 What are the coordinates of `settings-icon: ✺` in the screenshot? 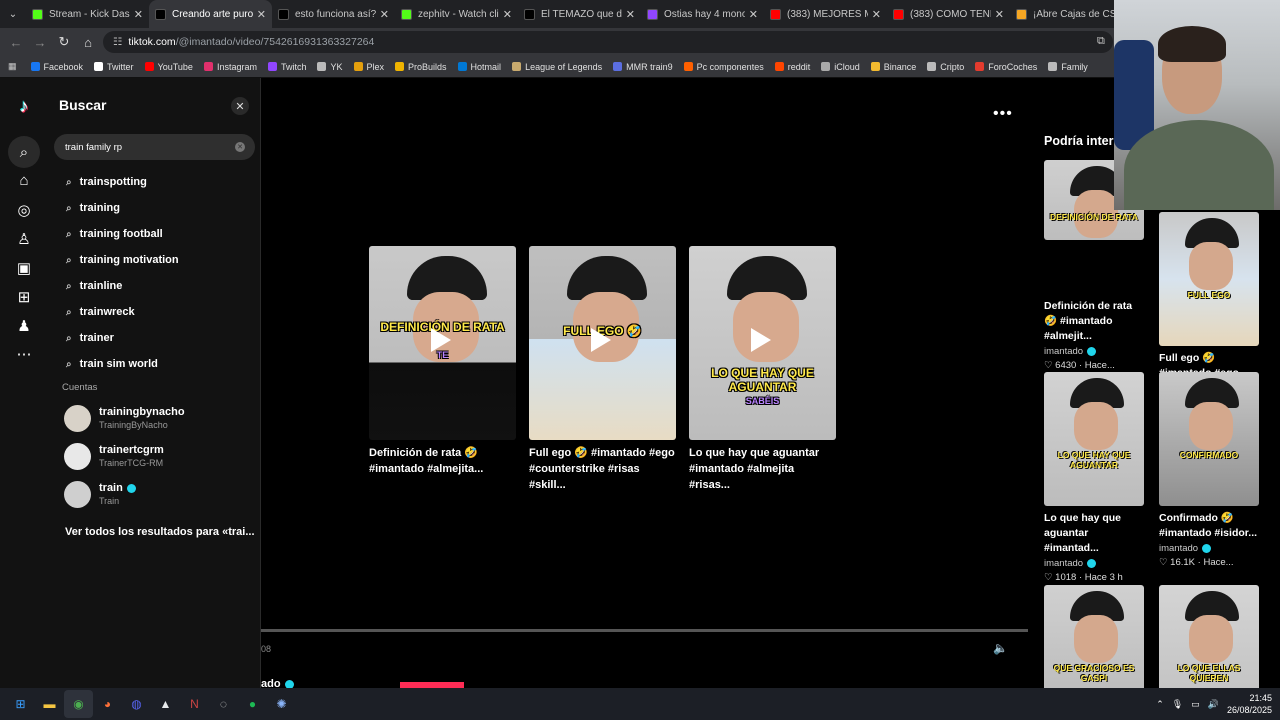 It's located at (281, 704).